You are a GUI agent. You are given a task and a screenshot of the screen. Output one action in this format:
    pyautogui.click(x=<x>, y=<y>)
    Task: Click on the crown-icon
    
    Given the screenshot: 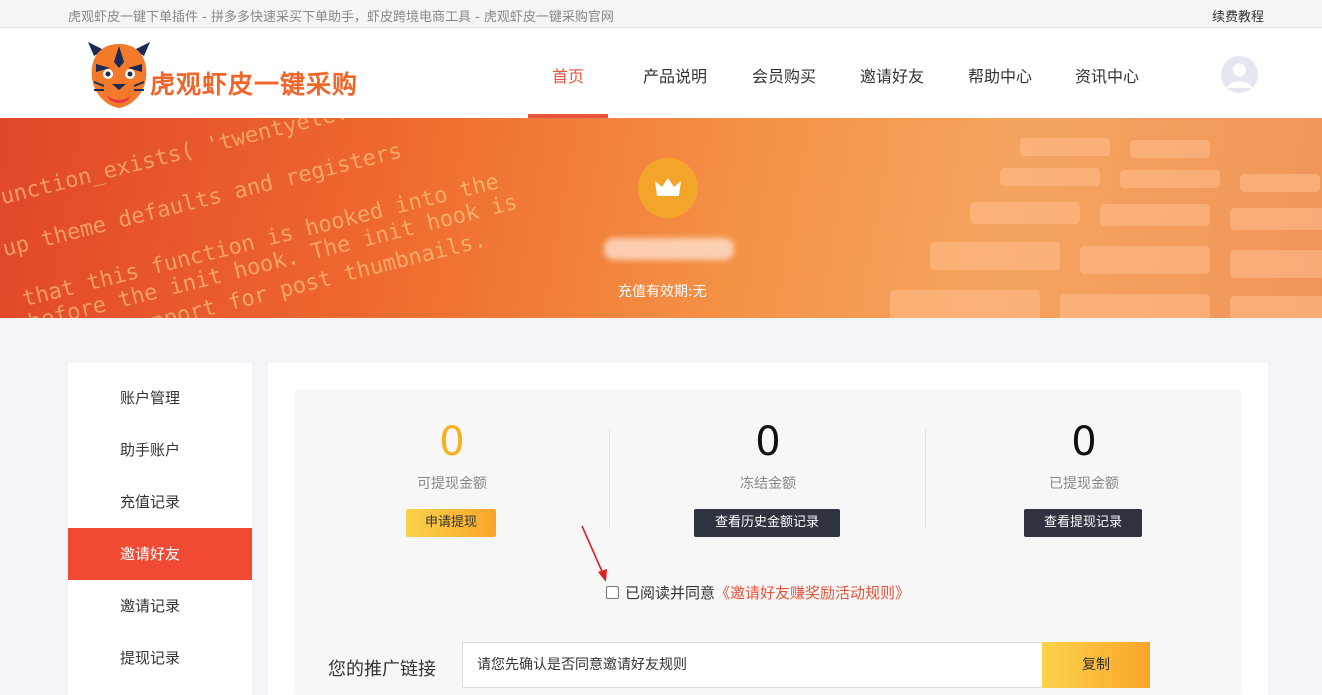 What is the action you would take?
    pyautogui.click(x=668, y=187)
    